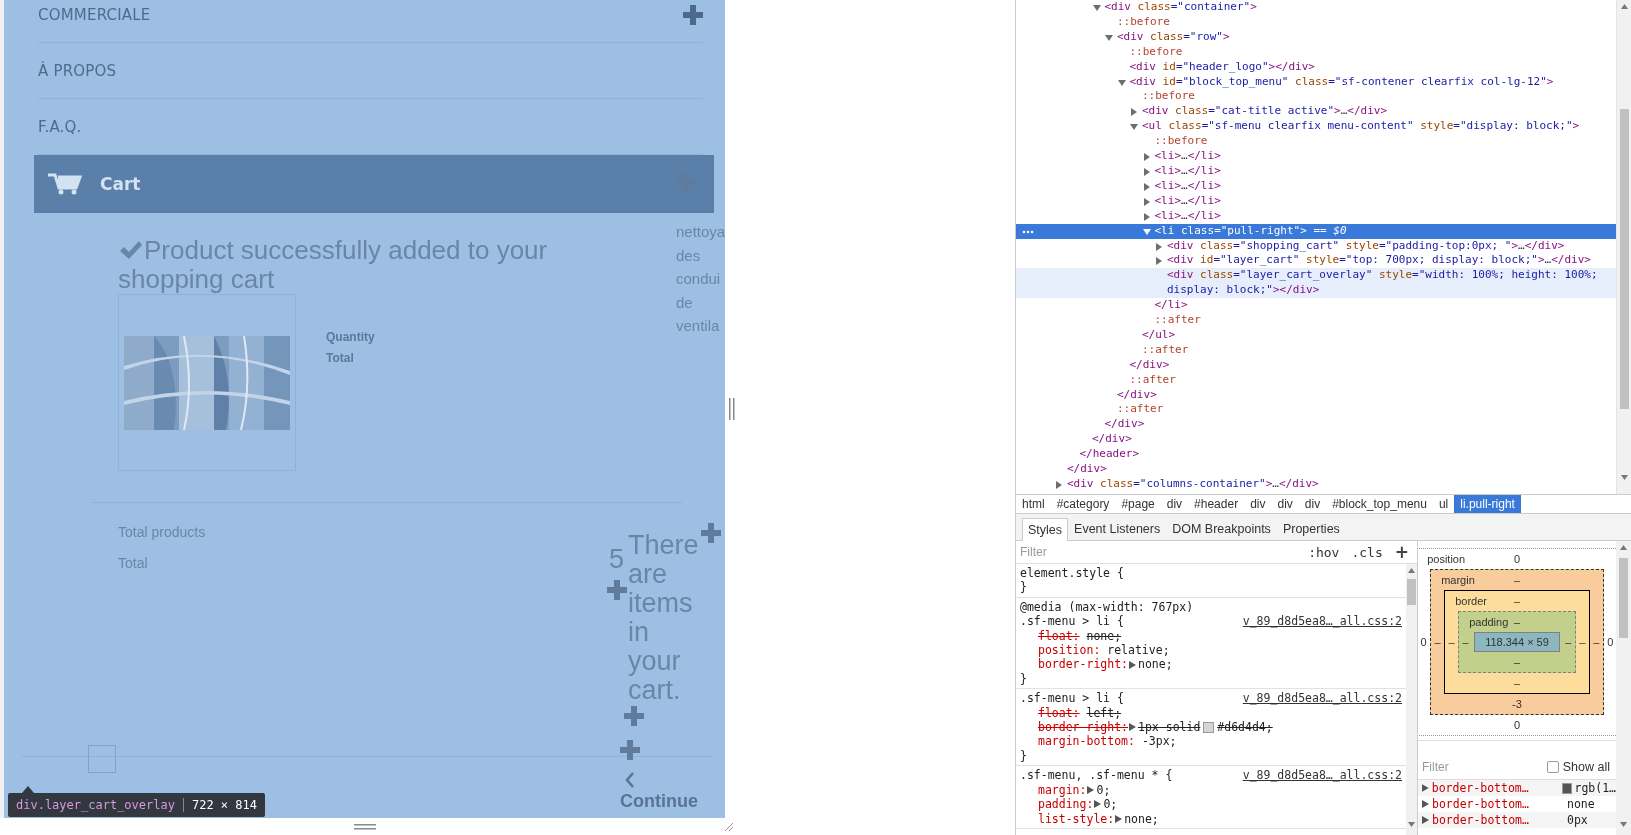  Describe the element at coordinates (1083, 504) in the screenshot. I see `breadcrumb-item: #category` at that location.